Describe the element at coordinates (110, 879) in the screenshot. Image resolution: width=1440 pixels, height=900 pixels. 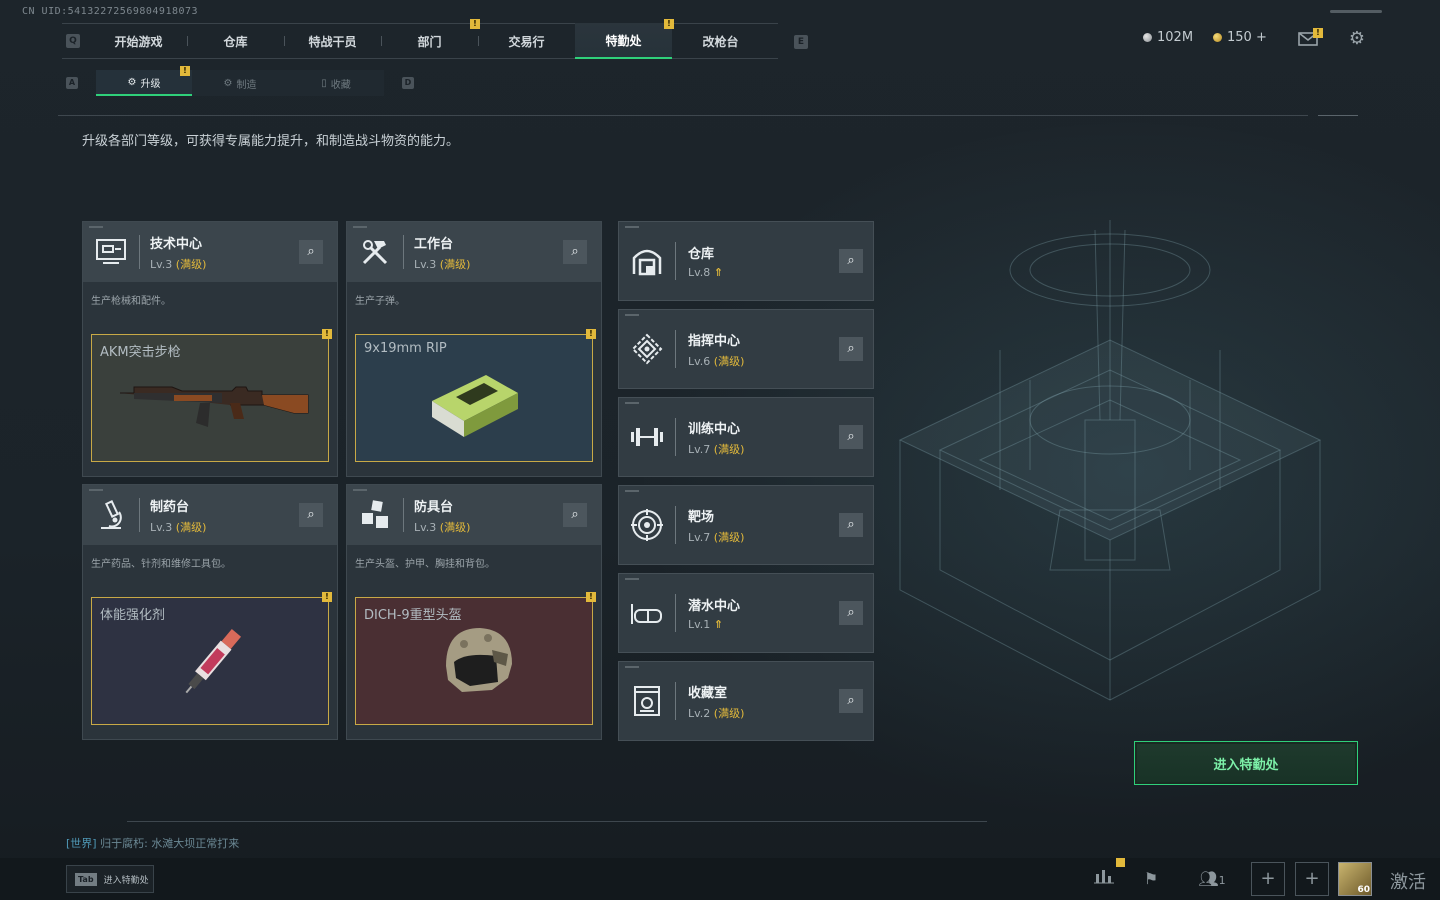
I see `tab-hint: Tab 进入特勤处` at that location.